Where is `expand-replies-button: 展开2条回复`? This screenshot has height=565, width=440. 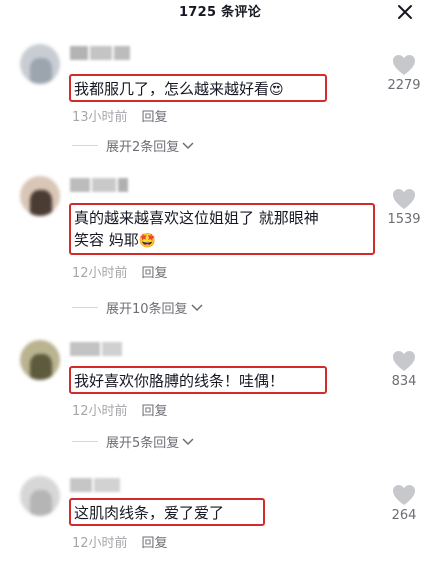 expand-replies-button: 展开2条回复 is located at coordinates (133, 145).